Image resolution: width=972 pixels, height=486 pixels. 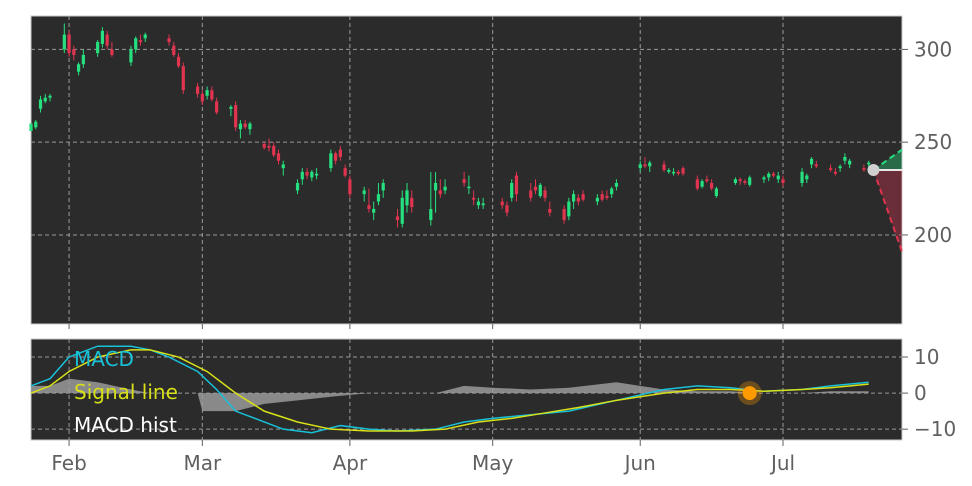 I want to click on macd-y-tick-label: 0, so click(x=920, y=393).